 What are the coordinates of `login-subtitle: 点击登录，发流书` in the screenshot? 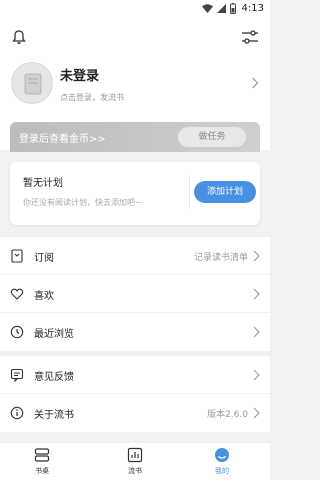 It's located at (92, 97).